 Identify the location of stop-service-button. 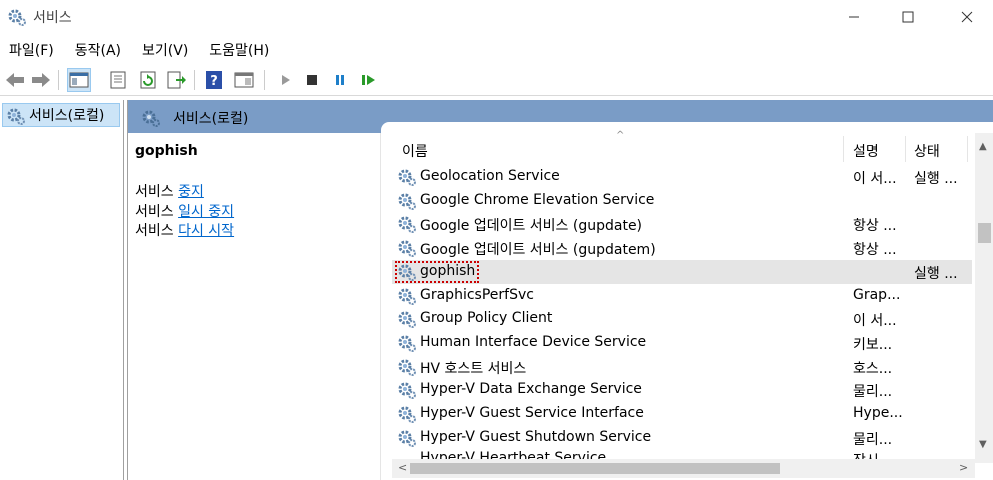
(312, 80).